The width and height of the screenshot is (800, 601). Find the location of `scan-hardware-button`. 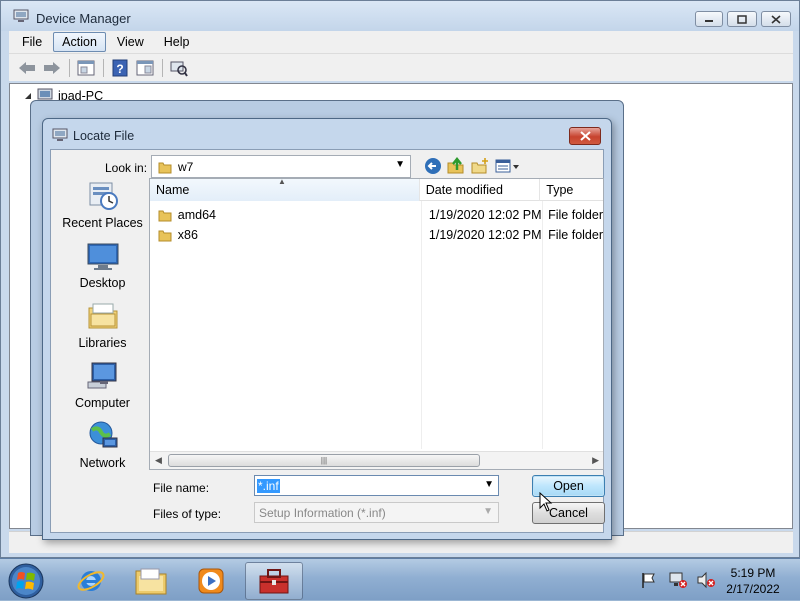

scan-hardware-button is located at coordinates (179, 68).